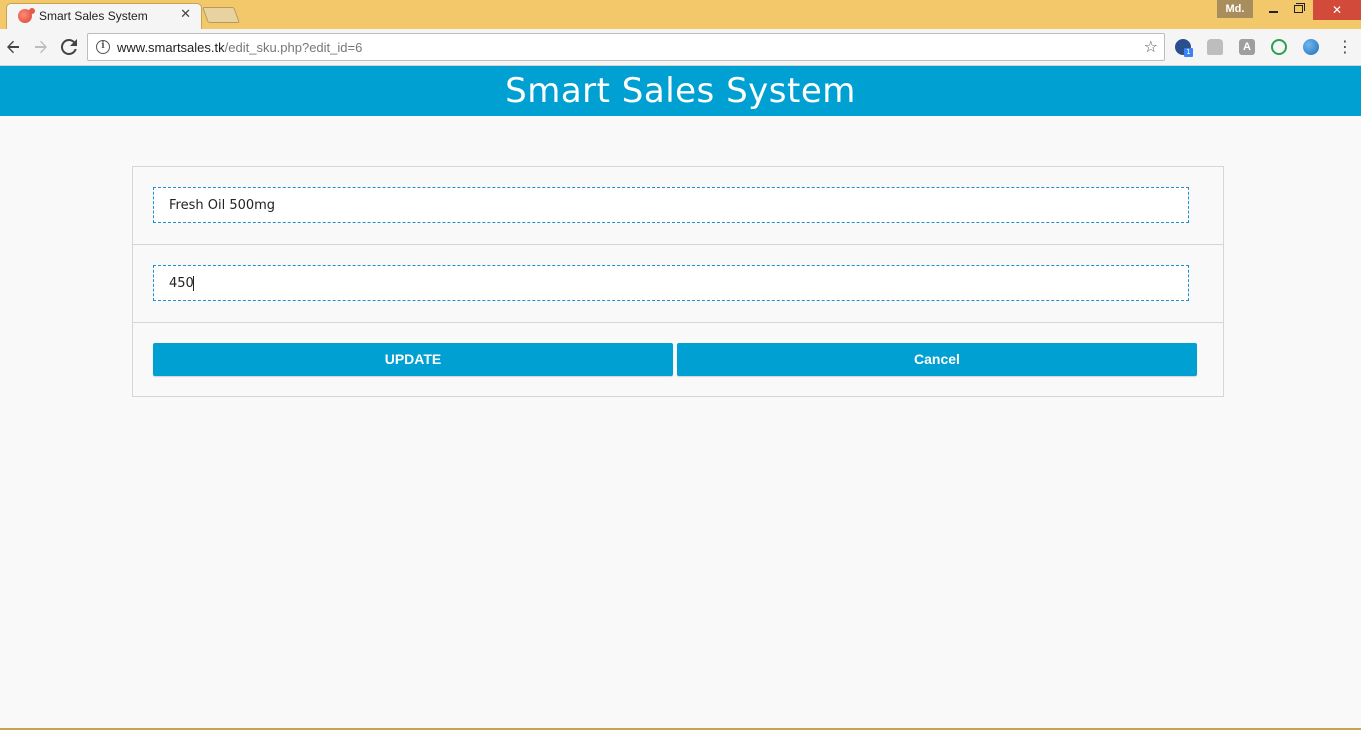 The image size is (1361, 730). Describe the element at coordinates (41, 47) in the screenshot. I see `forward-icon` at that location.